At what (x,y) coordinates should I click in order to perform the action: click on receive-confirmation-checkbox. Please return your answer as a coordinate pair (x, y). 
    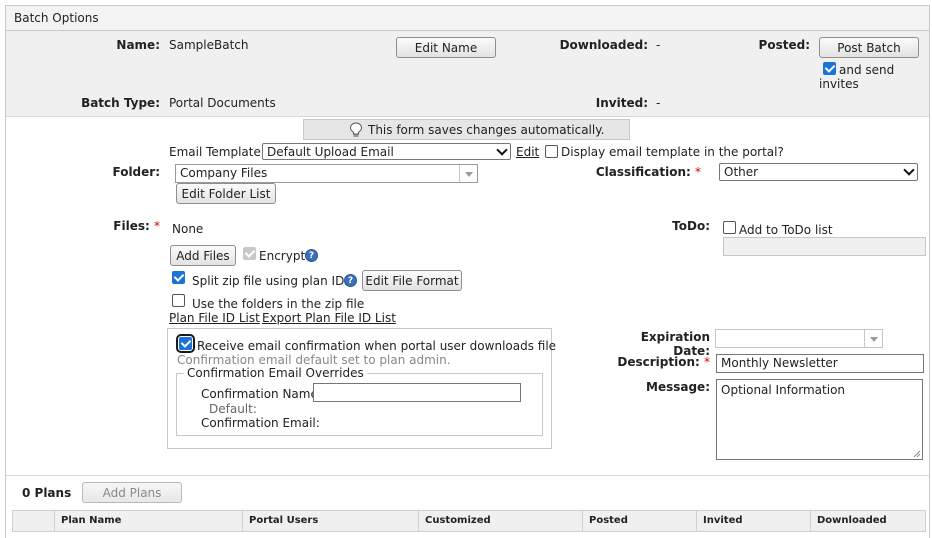
    Looking at the image, I should click on (185, 343).